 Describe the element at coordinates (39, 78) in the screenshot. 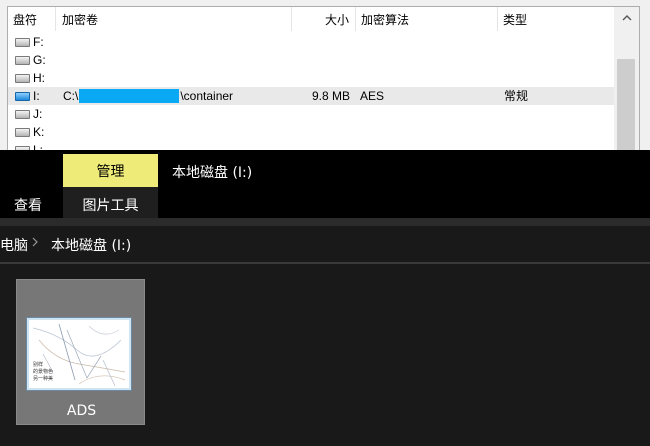

I see `drive-letter: H:` at that location.